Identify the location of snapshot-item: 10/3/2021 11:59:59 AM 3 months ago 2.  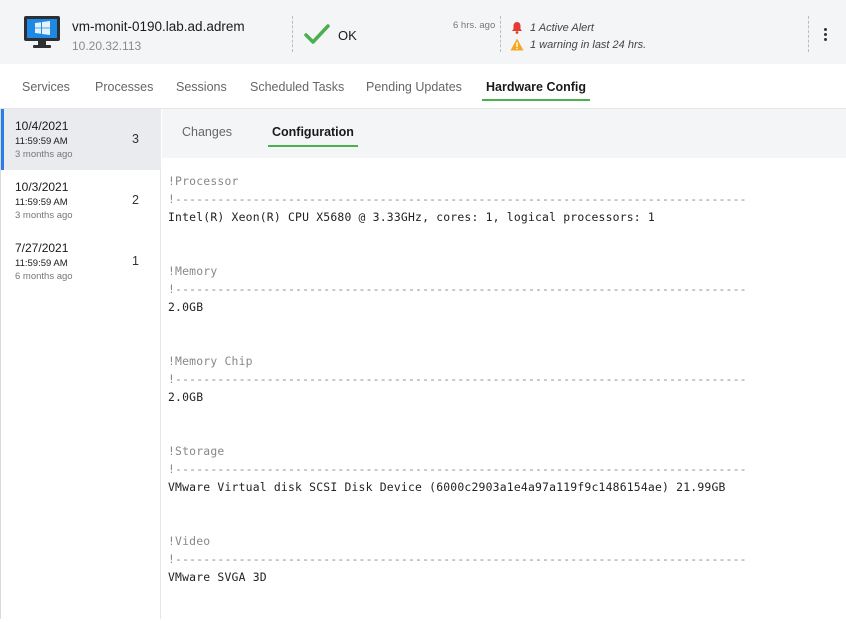
(81, 200).